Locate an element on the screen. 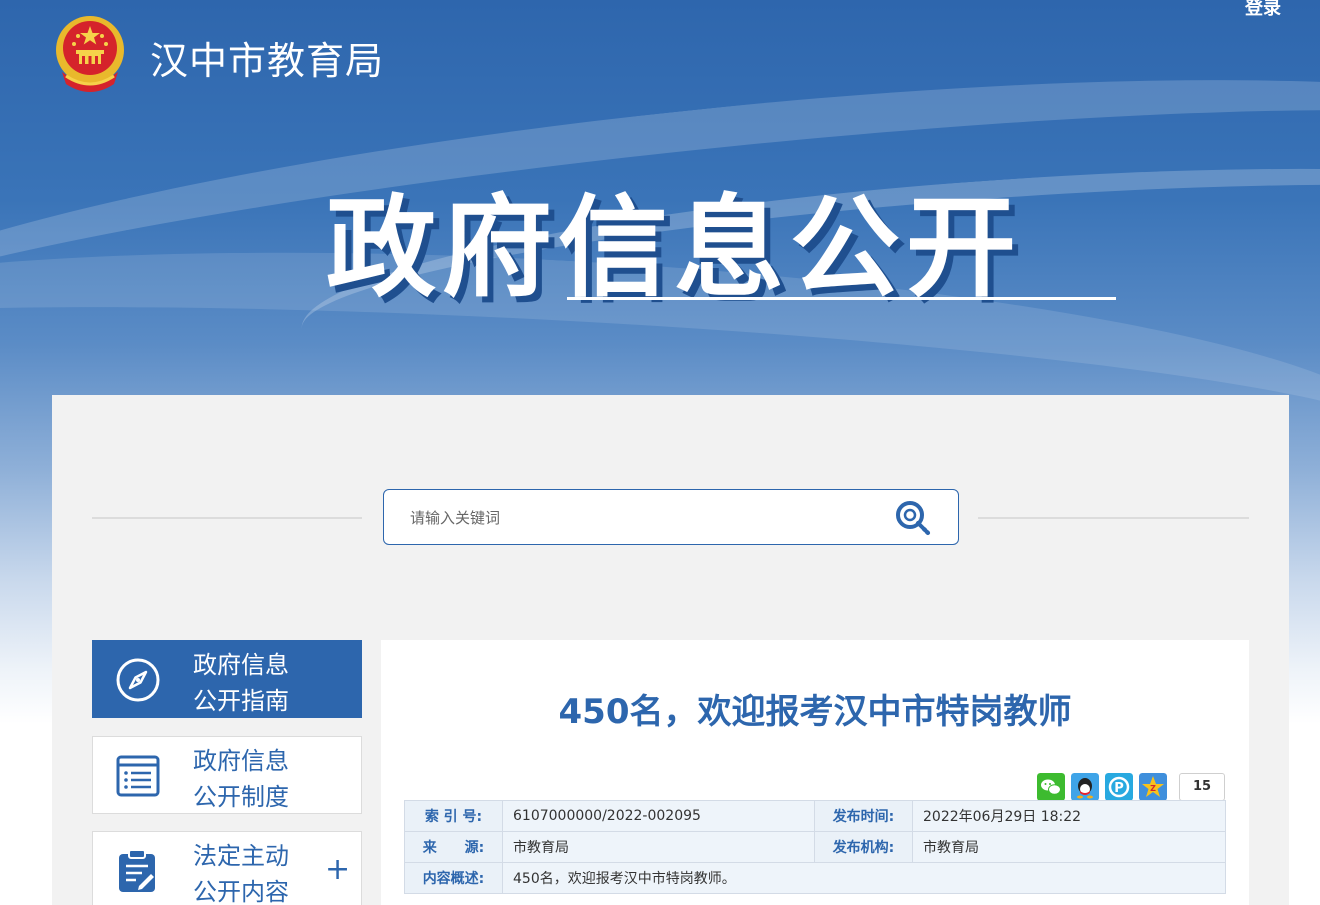 The width and height of the screenshot is (1320, 905). sidebar-item-label: 政府信息 公开制度 is located at coordinates (258, 779).